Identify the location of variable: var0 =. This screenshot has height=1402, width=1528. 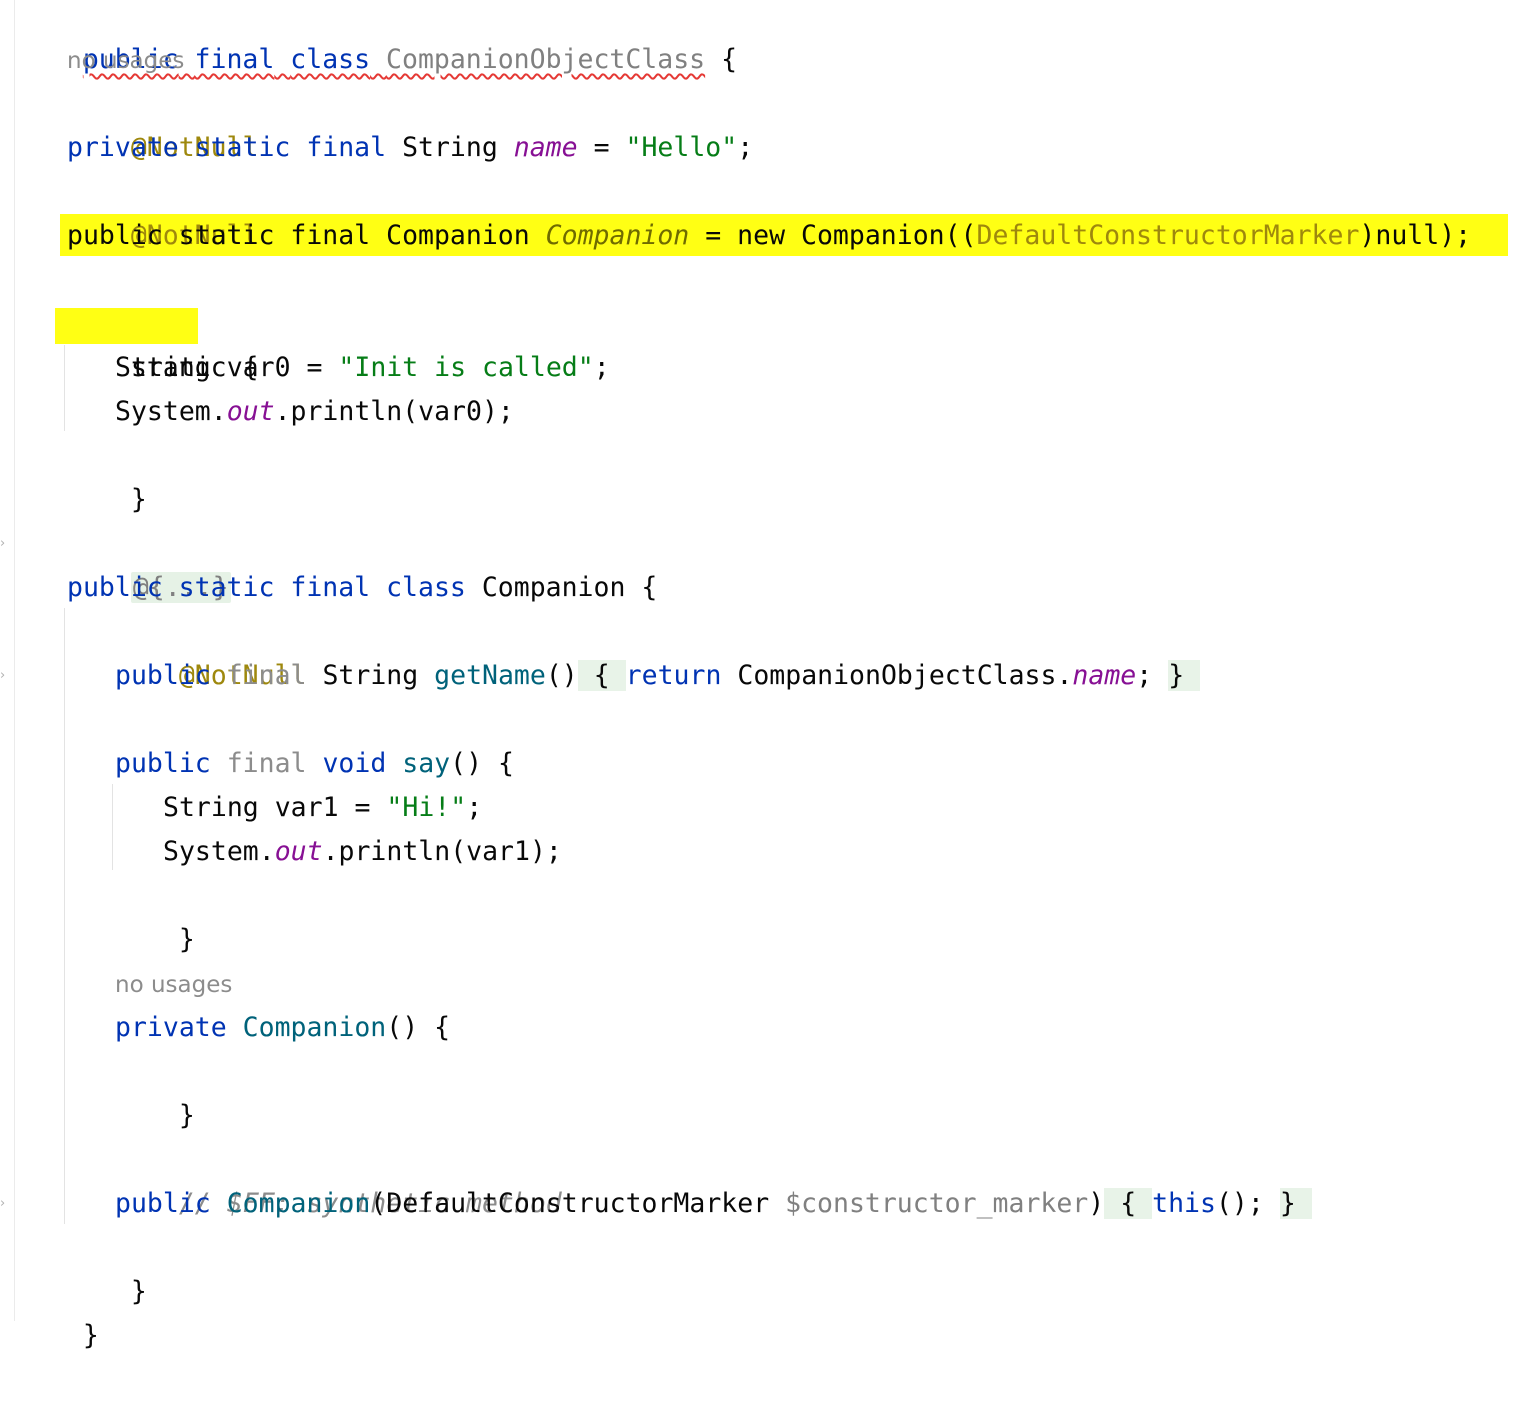
(274, 367).